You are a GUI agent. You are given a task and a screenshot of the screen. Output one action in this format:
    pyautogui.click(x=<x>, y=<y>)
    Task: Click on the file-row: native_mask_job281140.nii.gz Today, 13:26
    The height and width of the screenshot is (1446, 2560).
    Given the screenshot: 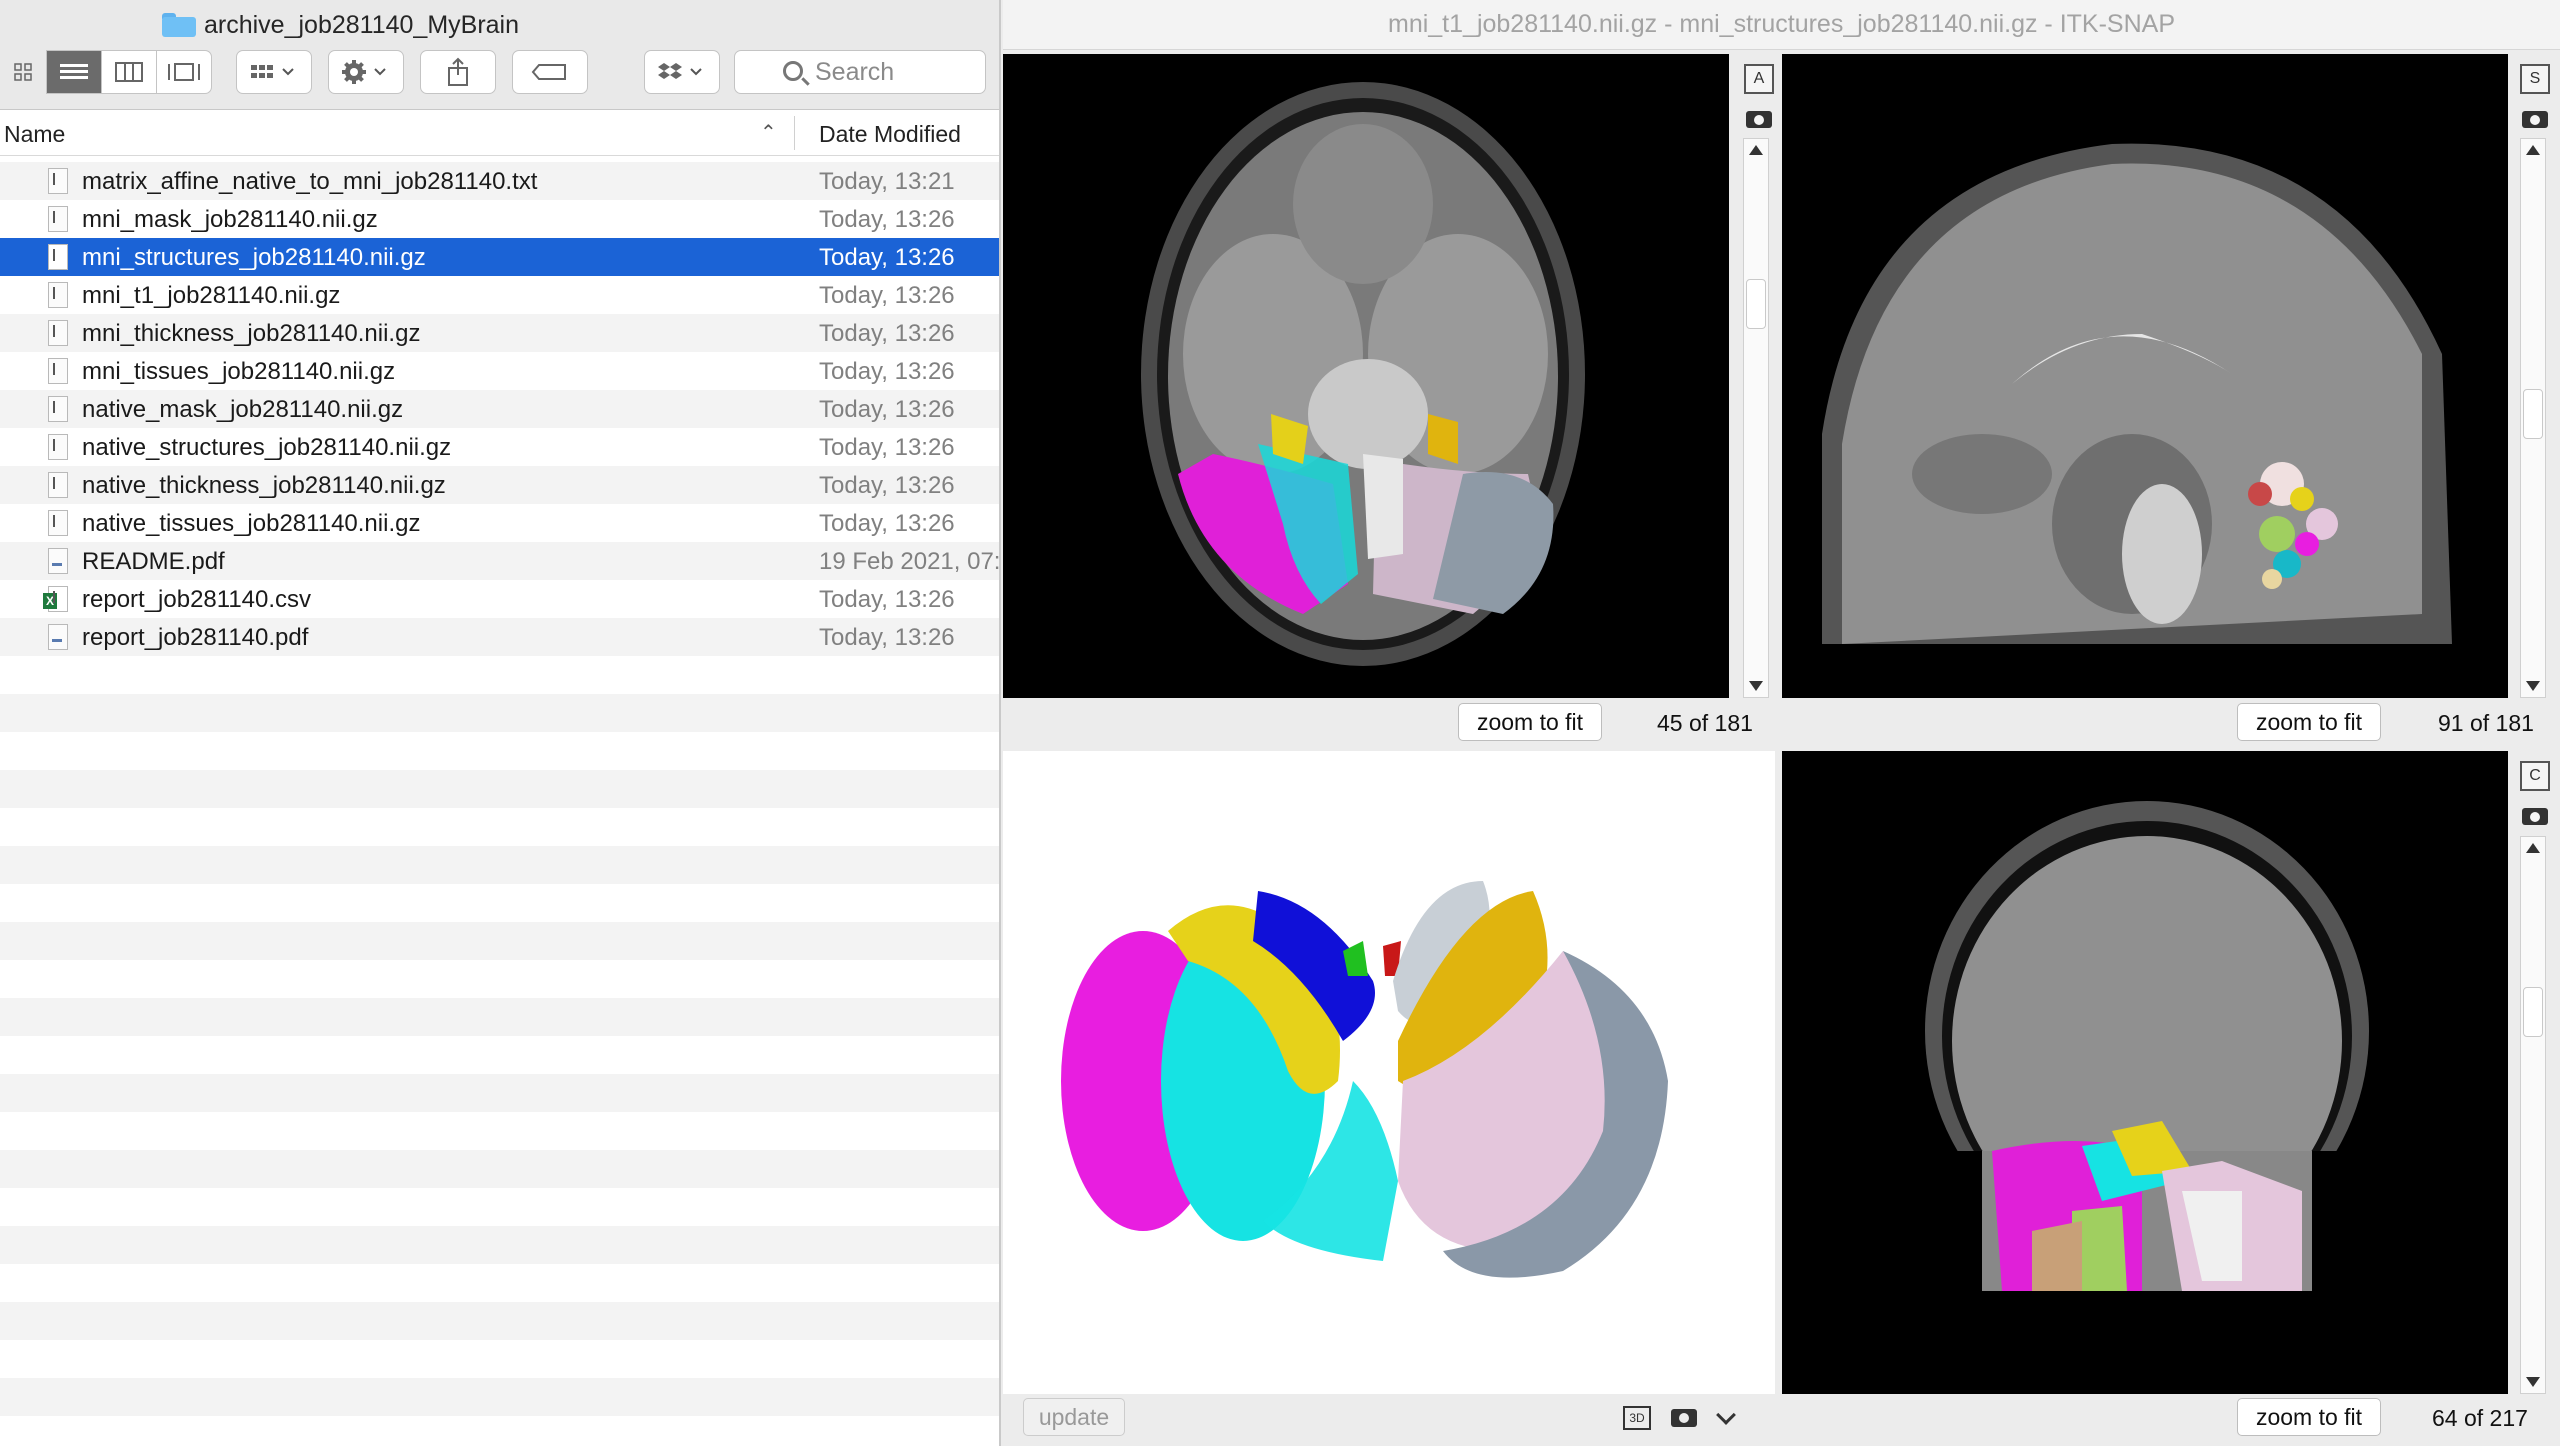 What is the action you would take?
    pyautogui.click(x=499, y=409)
    